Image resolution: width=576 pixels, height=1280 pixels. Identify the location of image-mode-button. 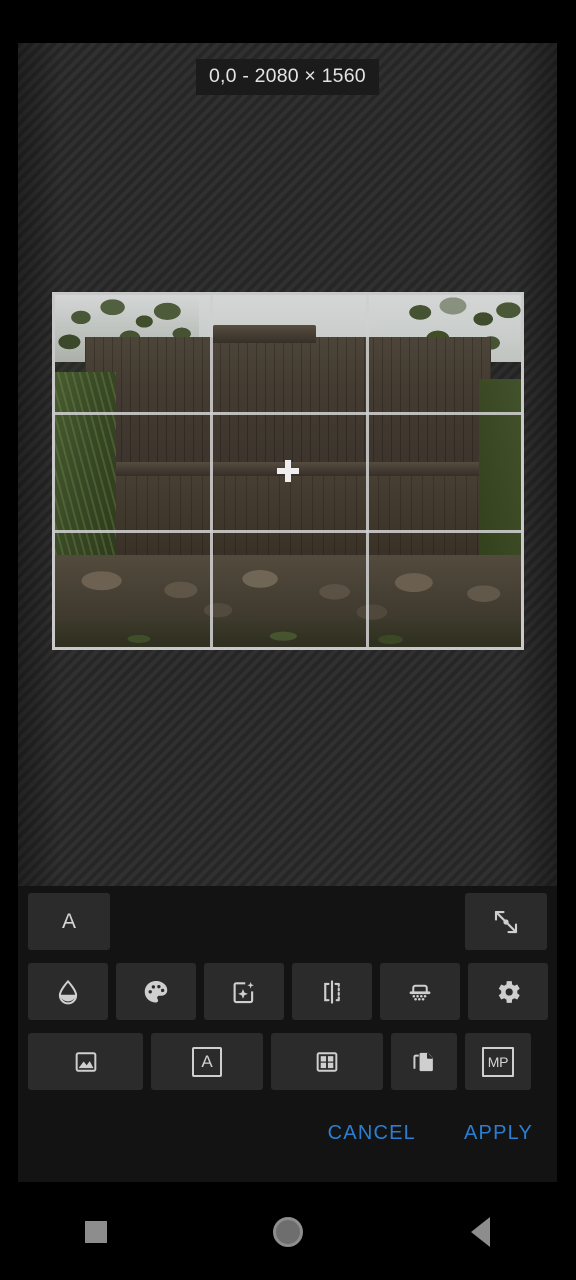
(85, 1061).